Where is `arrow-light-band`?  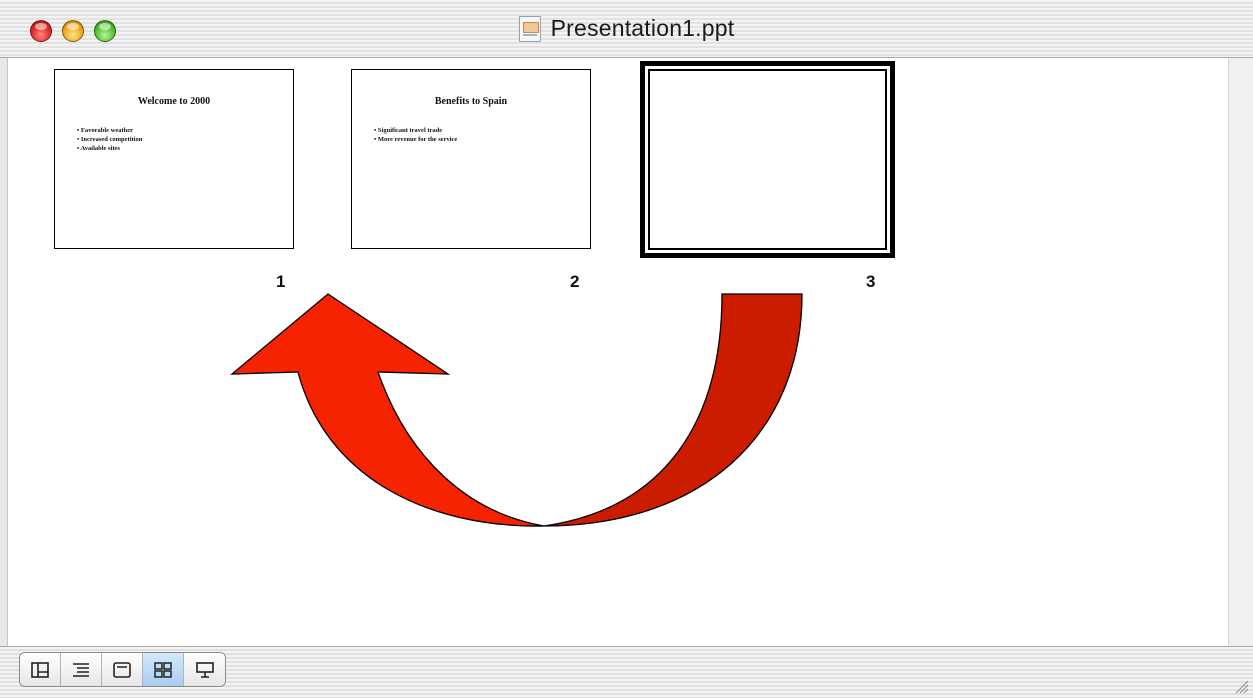
arrow-light-band is located at coordinates (387, 410).